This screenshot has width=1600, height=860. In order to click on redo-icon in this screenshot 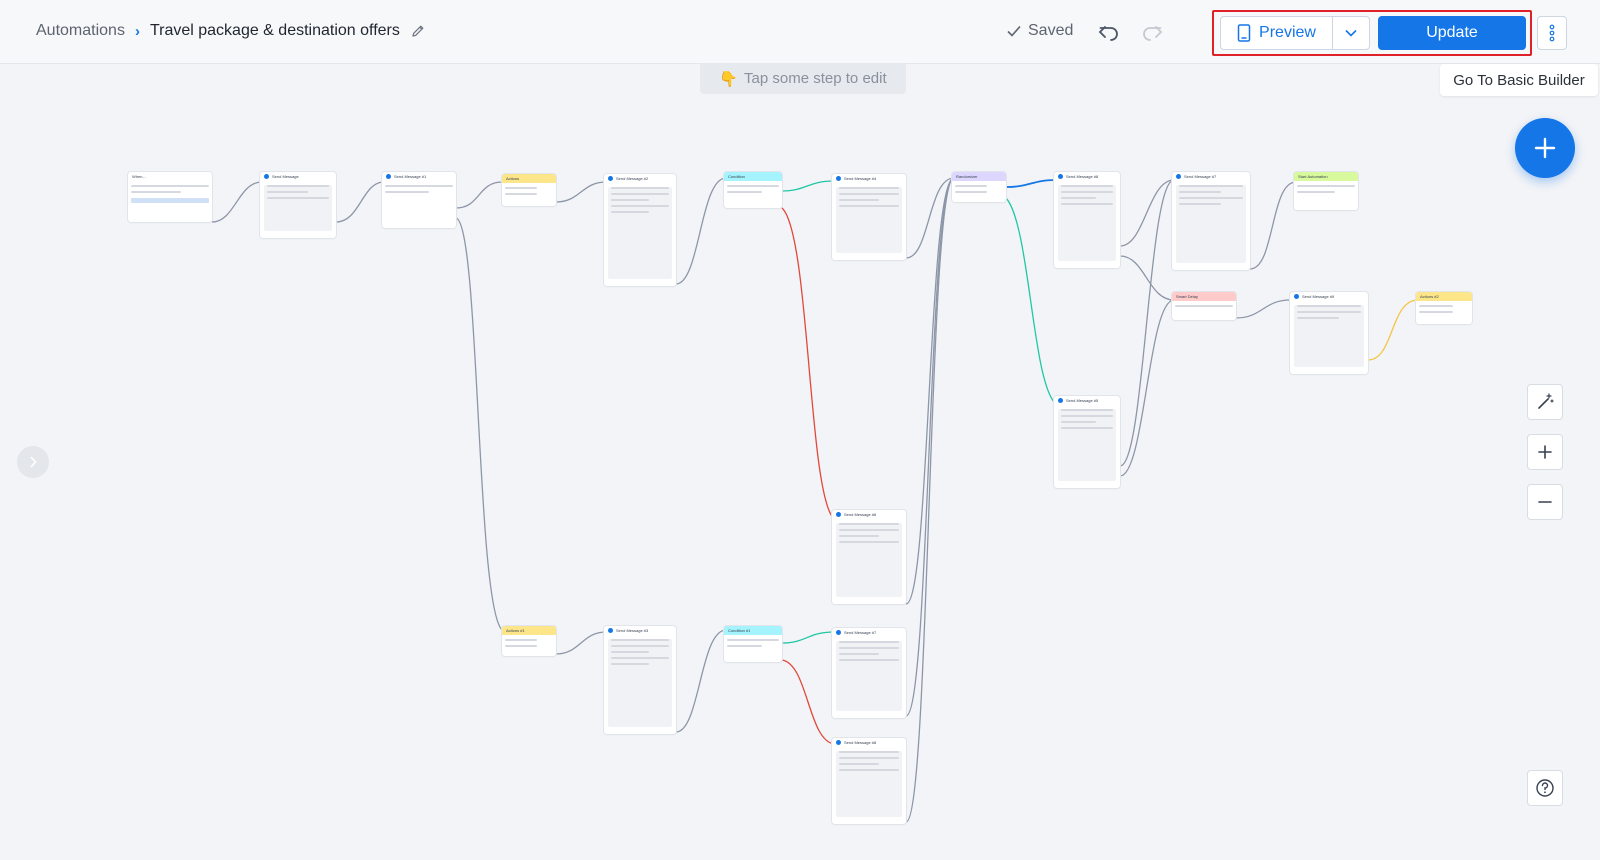, I will do `click(1152, 33)`.